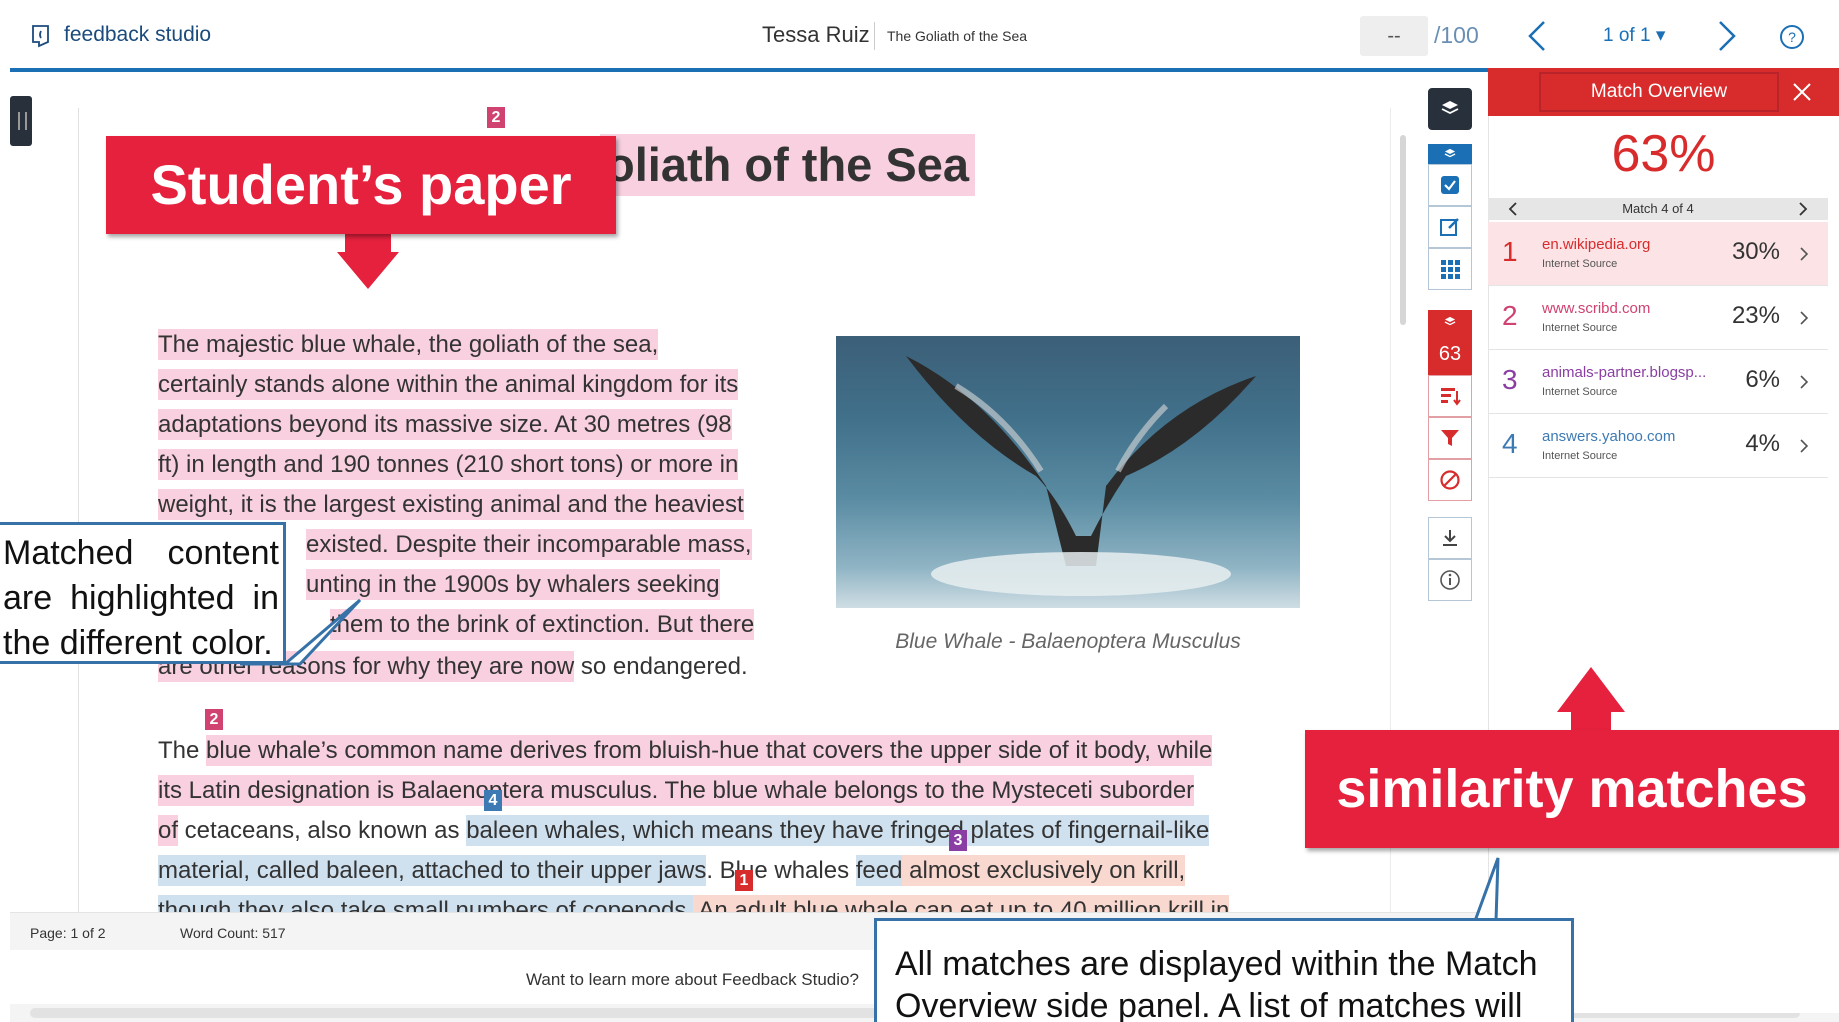 The height and width of the screenshot is (1022, 1839). I want to click on image-caption: Blue Whale - Balaenoptera Musculus, so click(1068, 641).